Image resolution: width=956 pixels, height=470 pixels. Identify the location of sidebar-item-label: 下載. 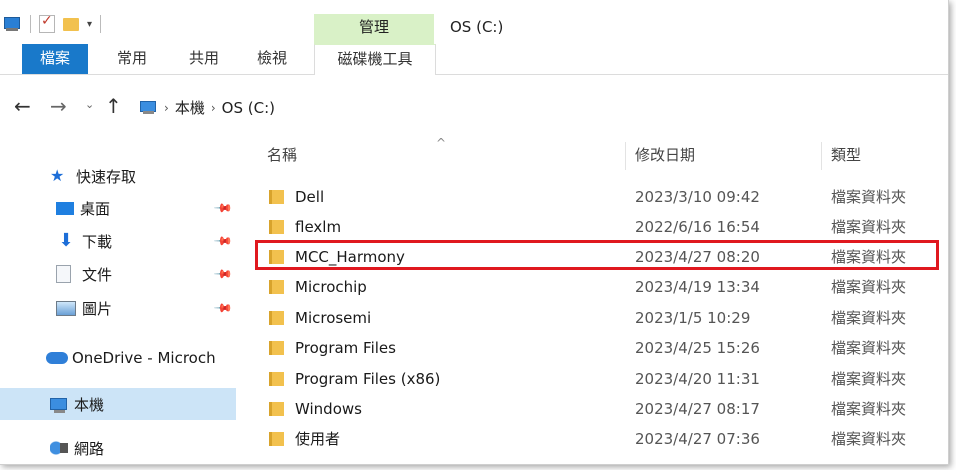
(97, 241).